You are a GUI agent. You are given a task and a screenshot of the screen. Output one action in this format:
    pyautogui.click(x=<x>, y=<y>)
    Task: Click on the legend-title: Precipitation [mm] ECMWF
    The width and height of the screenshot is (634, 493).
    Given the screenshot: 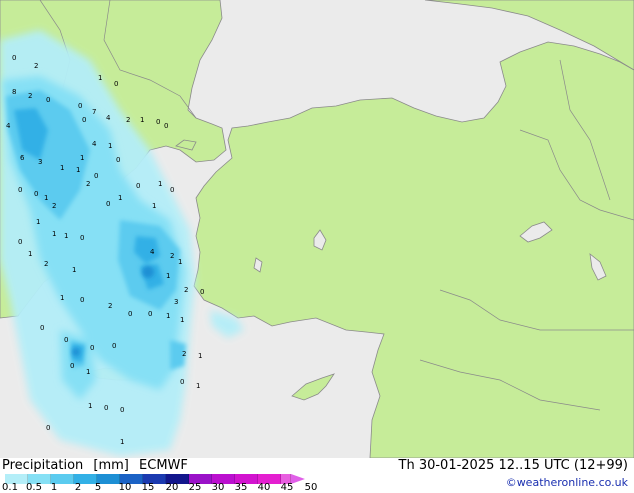 What is the action you would take?
    pyautogui.click(x=95, y=465)
    